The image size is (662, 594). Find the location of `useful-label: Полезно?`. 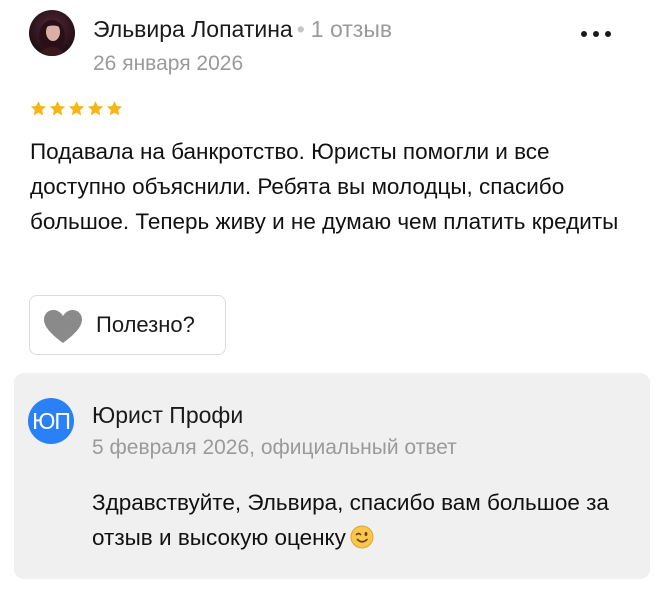

useful-label: Полезно? is located at coordinates (145, 324).